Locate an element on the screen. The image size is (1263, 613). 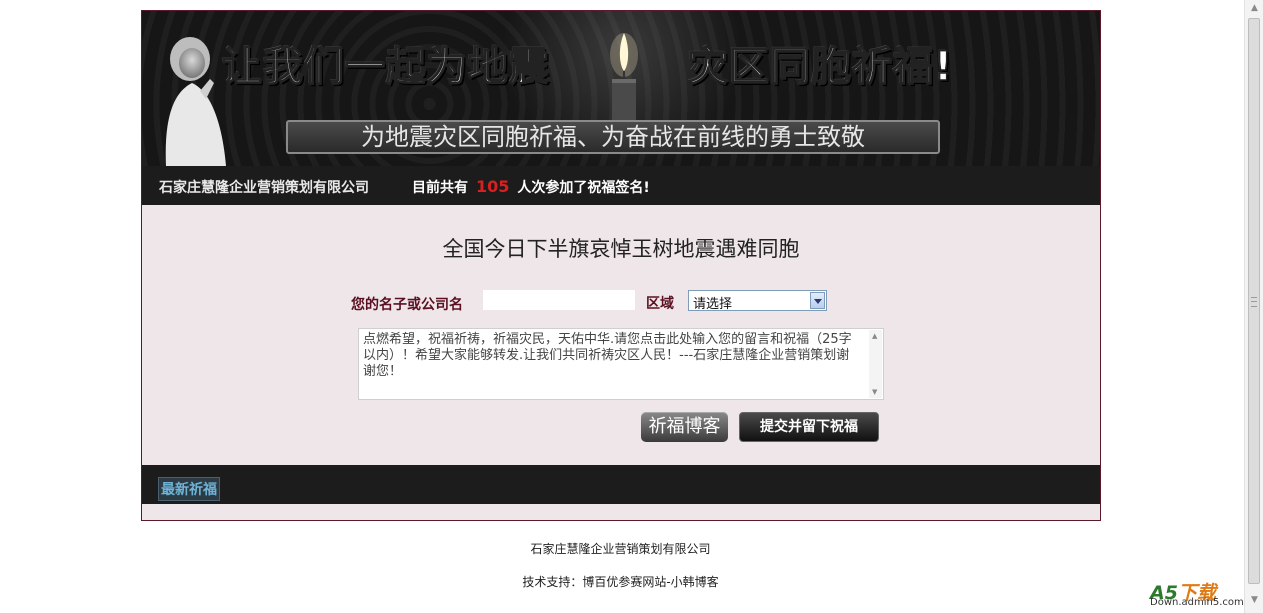
textarea-scrollbar: ▲ ▼ is located at coordinates (875, 364).